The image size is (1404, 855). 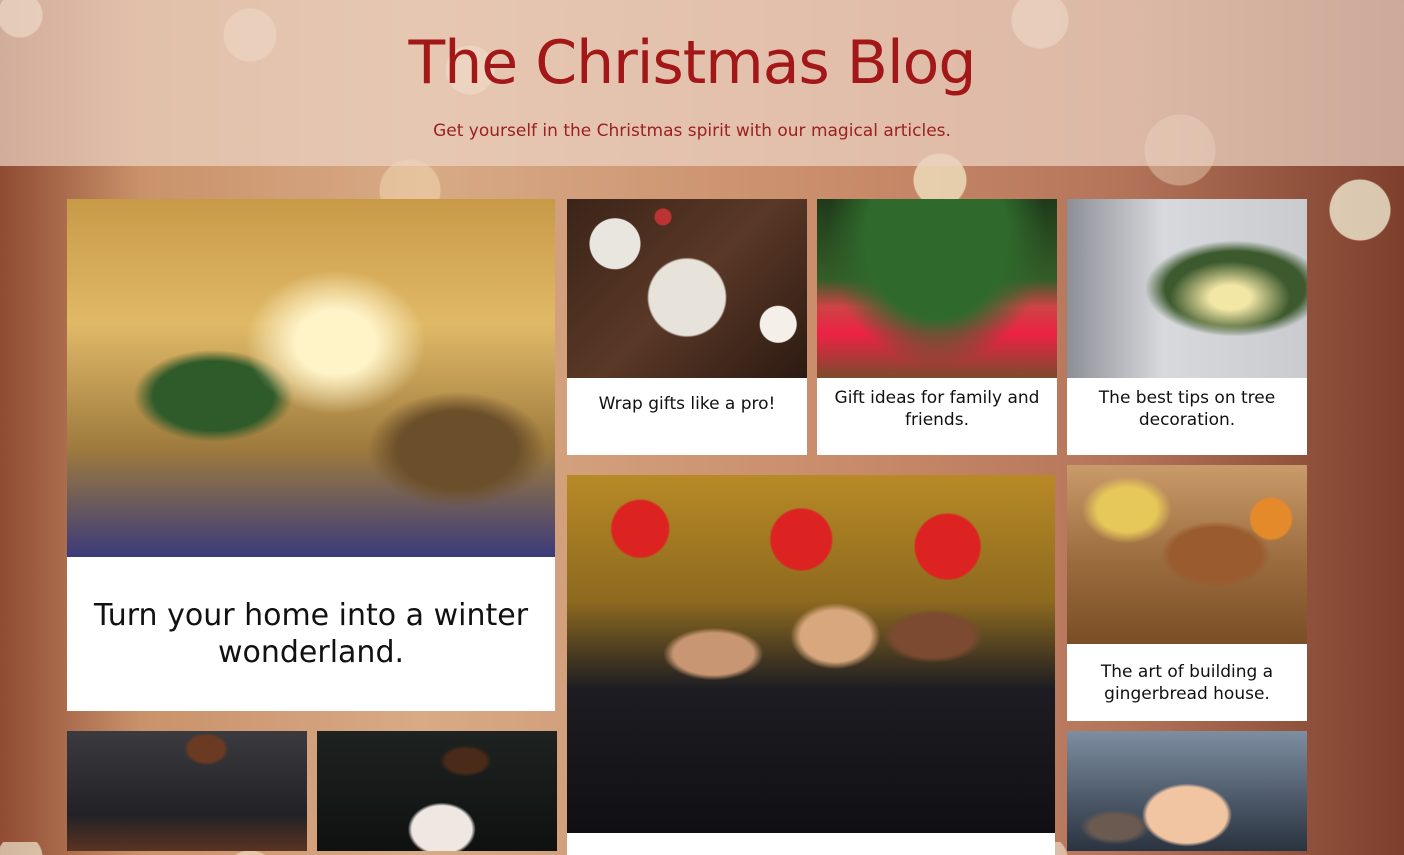 I want to click on movie-kid-image, so click(x=1187, y=791).